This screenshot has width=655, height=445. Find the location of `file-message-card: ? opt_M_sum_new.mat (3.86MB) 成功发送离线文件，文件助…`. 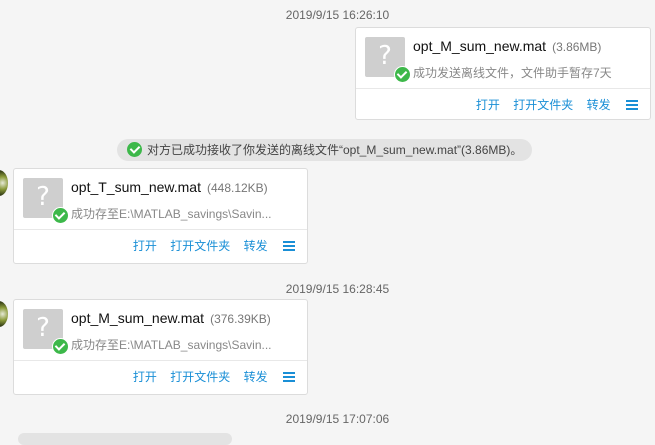

file-message-card: ? opt_M_sum_new.mat (3.86MB) 成功发送离线文件，文件助… is located at coordinates (503, 73).